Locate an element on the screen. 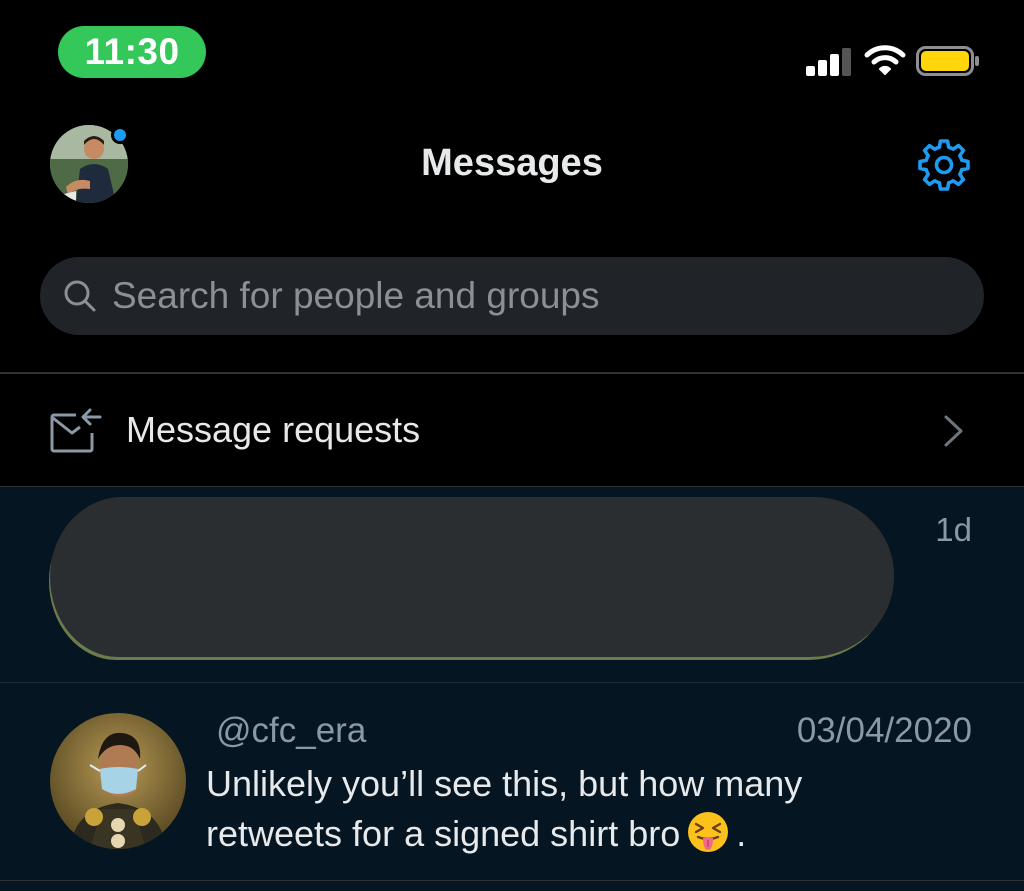 This screenshot has width=1024, height=891. battery-icon is located at coordinates (947, 61).